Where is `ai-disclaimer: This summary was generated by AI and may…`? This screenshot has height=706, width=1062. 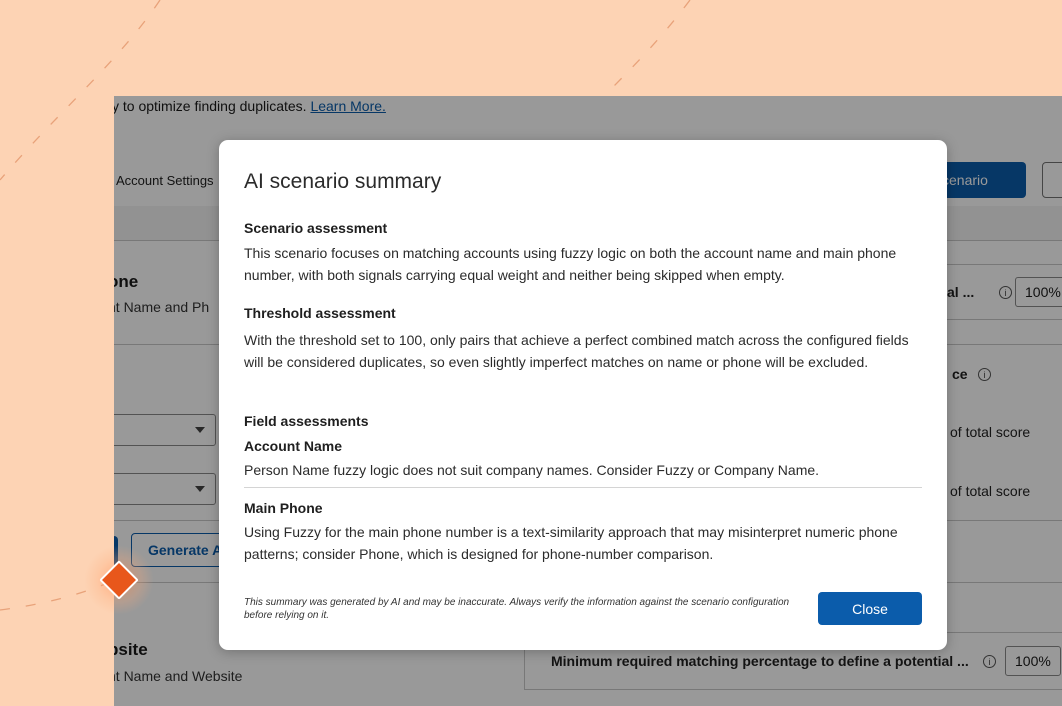 ai-disclaimer: This summary was generated by AI and may… is located at coordinates (517, 609).